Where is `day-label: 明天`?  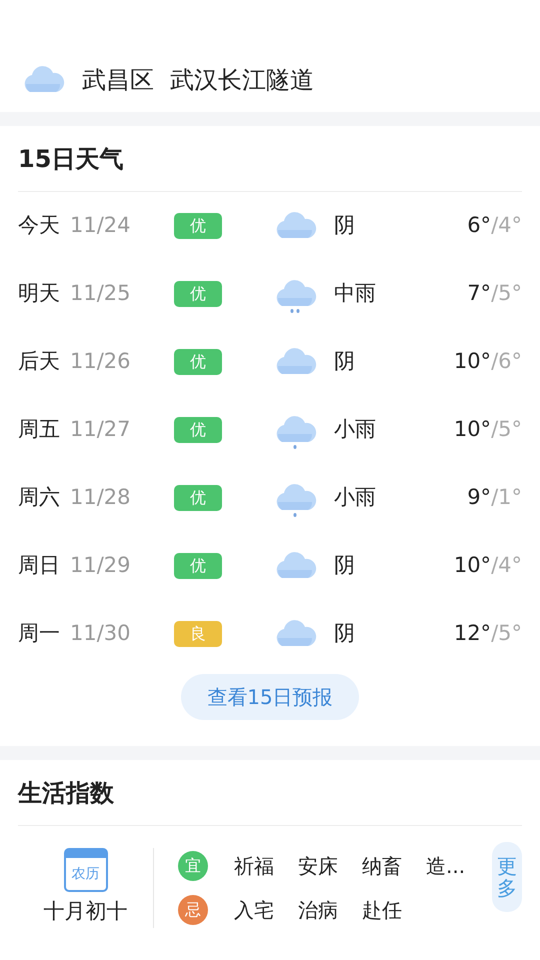 day-label: 明天 is located at coordinates (39, 294).